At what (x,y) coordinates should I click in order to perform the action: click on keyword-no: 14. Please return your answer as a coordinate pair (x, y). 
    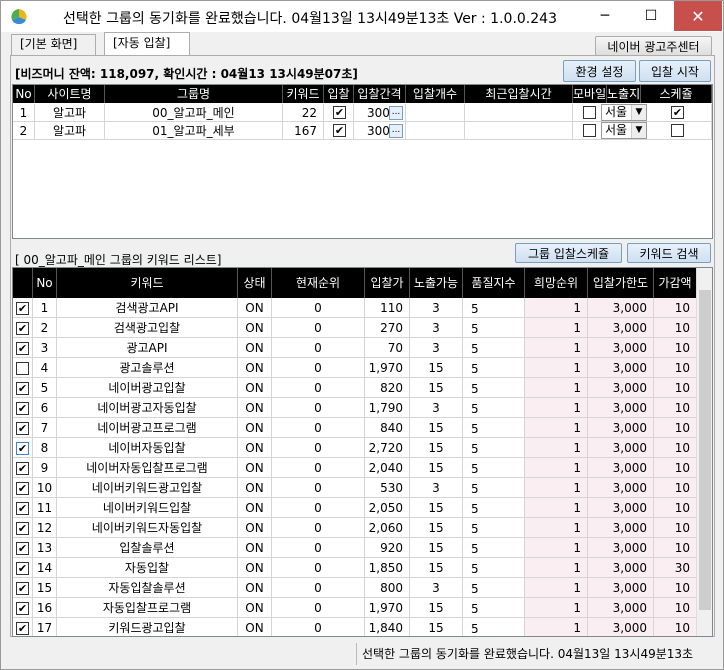
    Looking at the image, I should click on (45, 568).